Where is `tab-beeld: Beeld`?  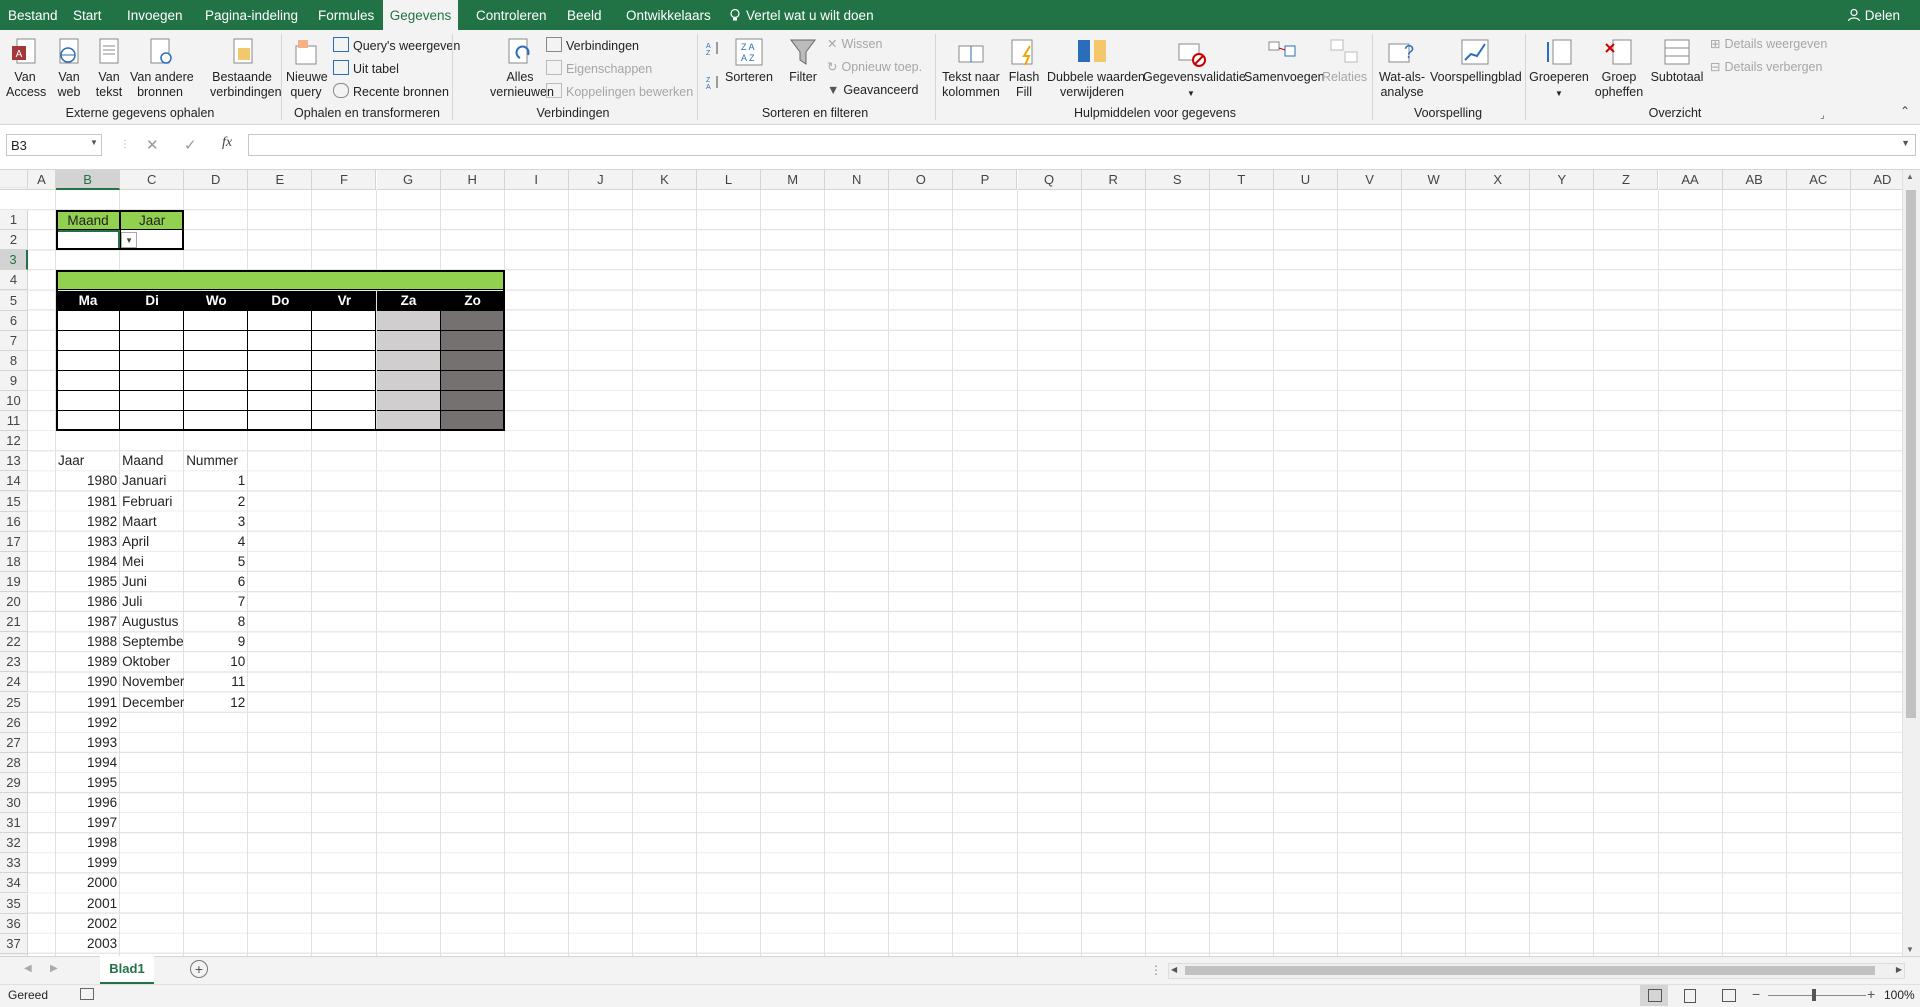 tab-beeld: Beeld is located at coordinates (584, 15).